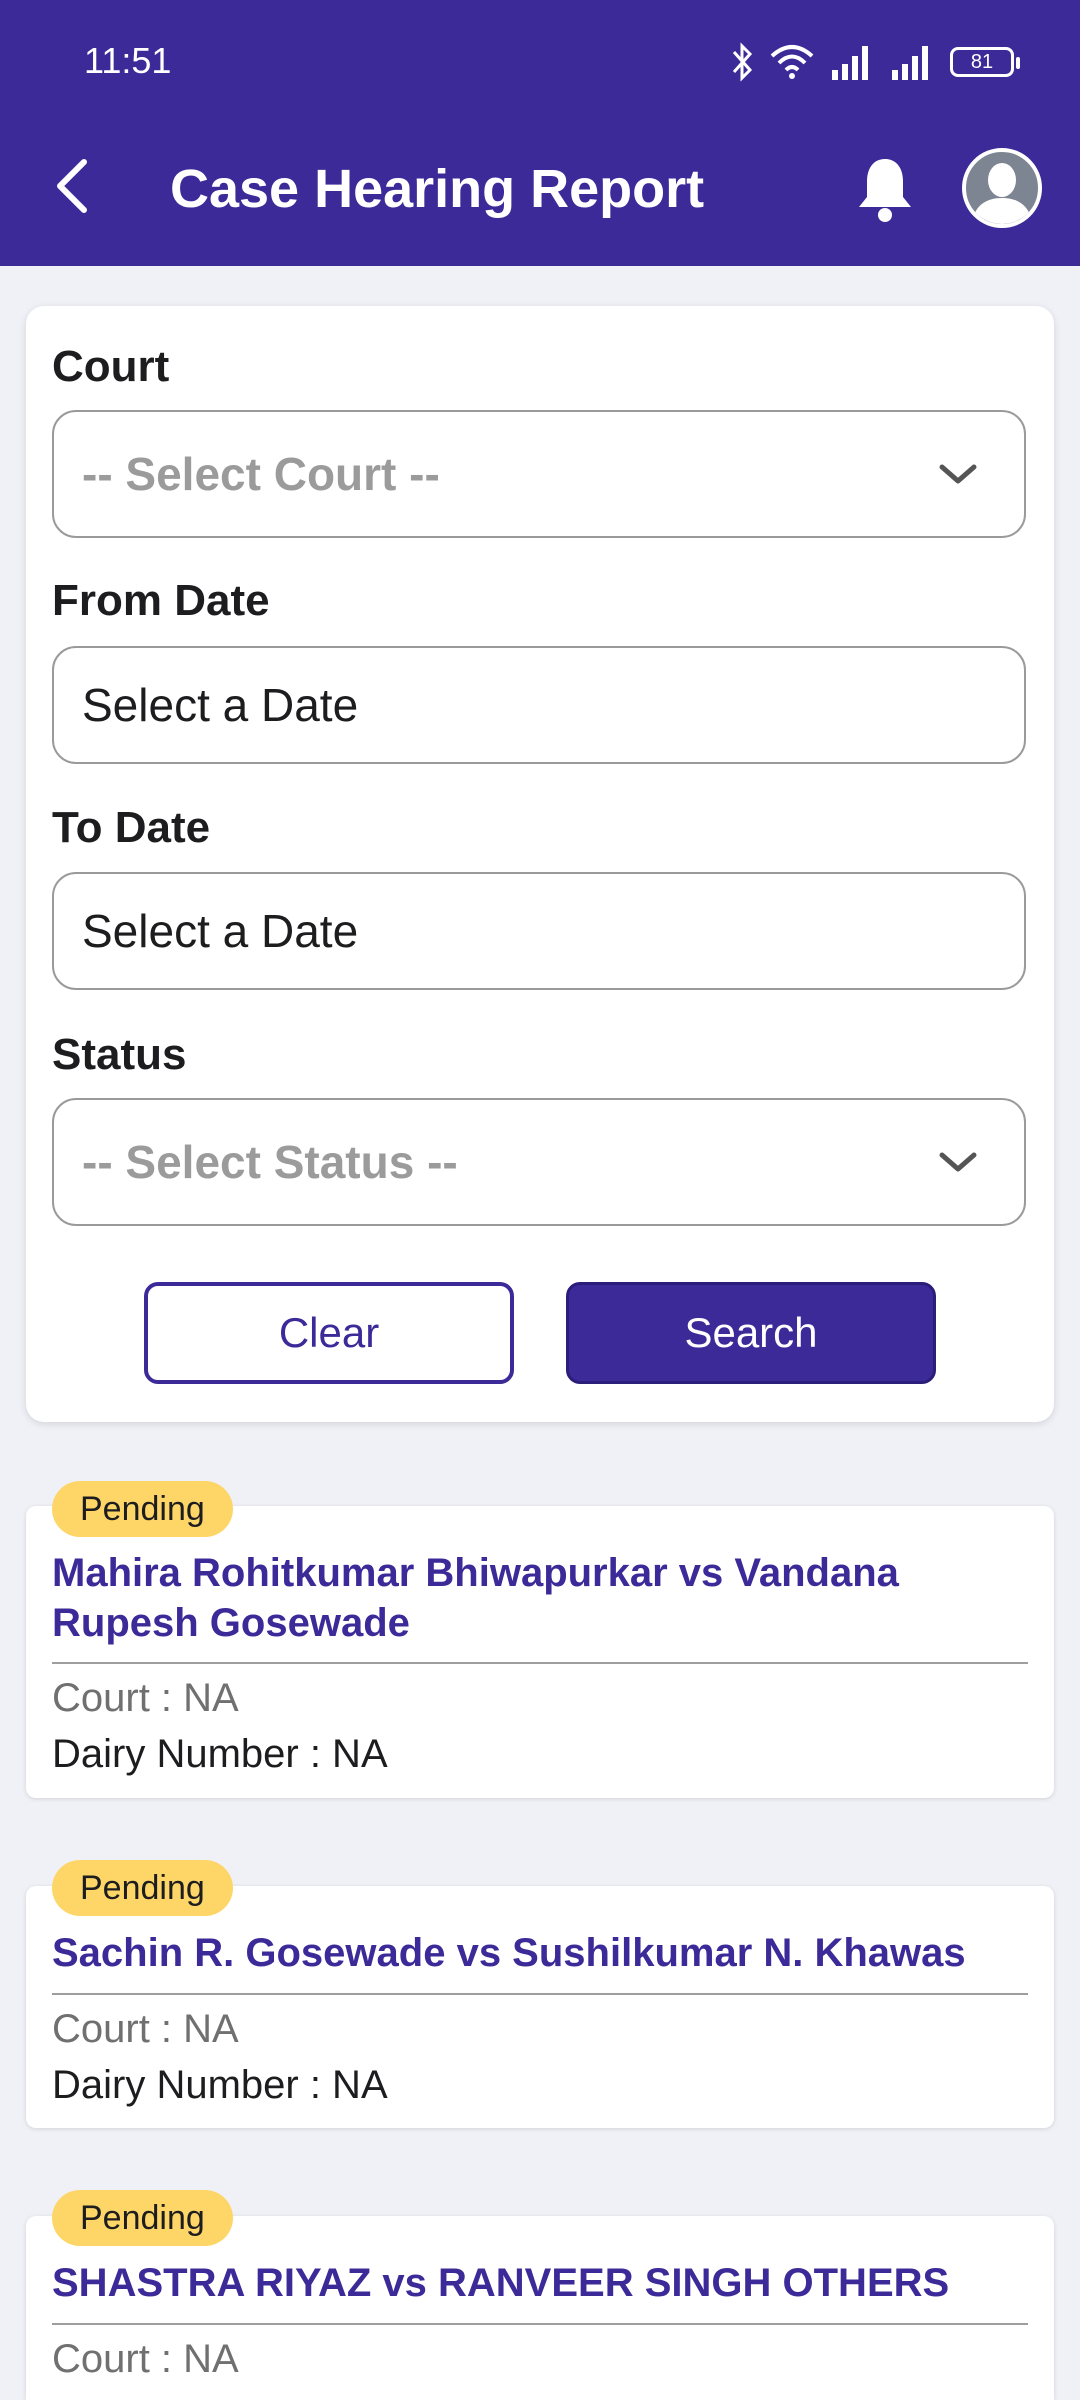  I want to click on status-placeholder: -- Select Status --, so click(270, 1162).